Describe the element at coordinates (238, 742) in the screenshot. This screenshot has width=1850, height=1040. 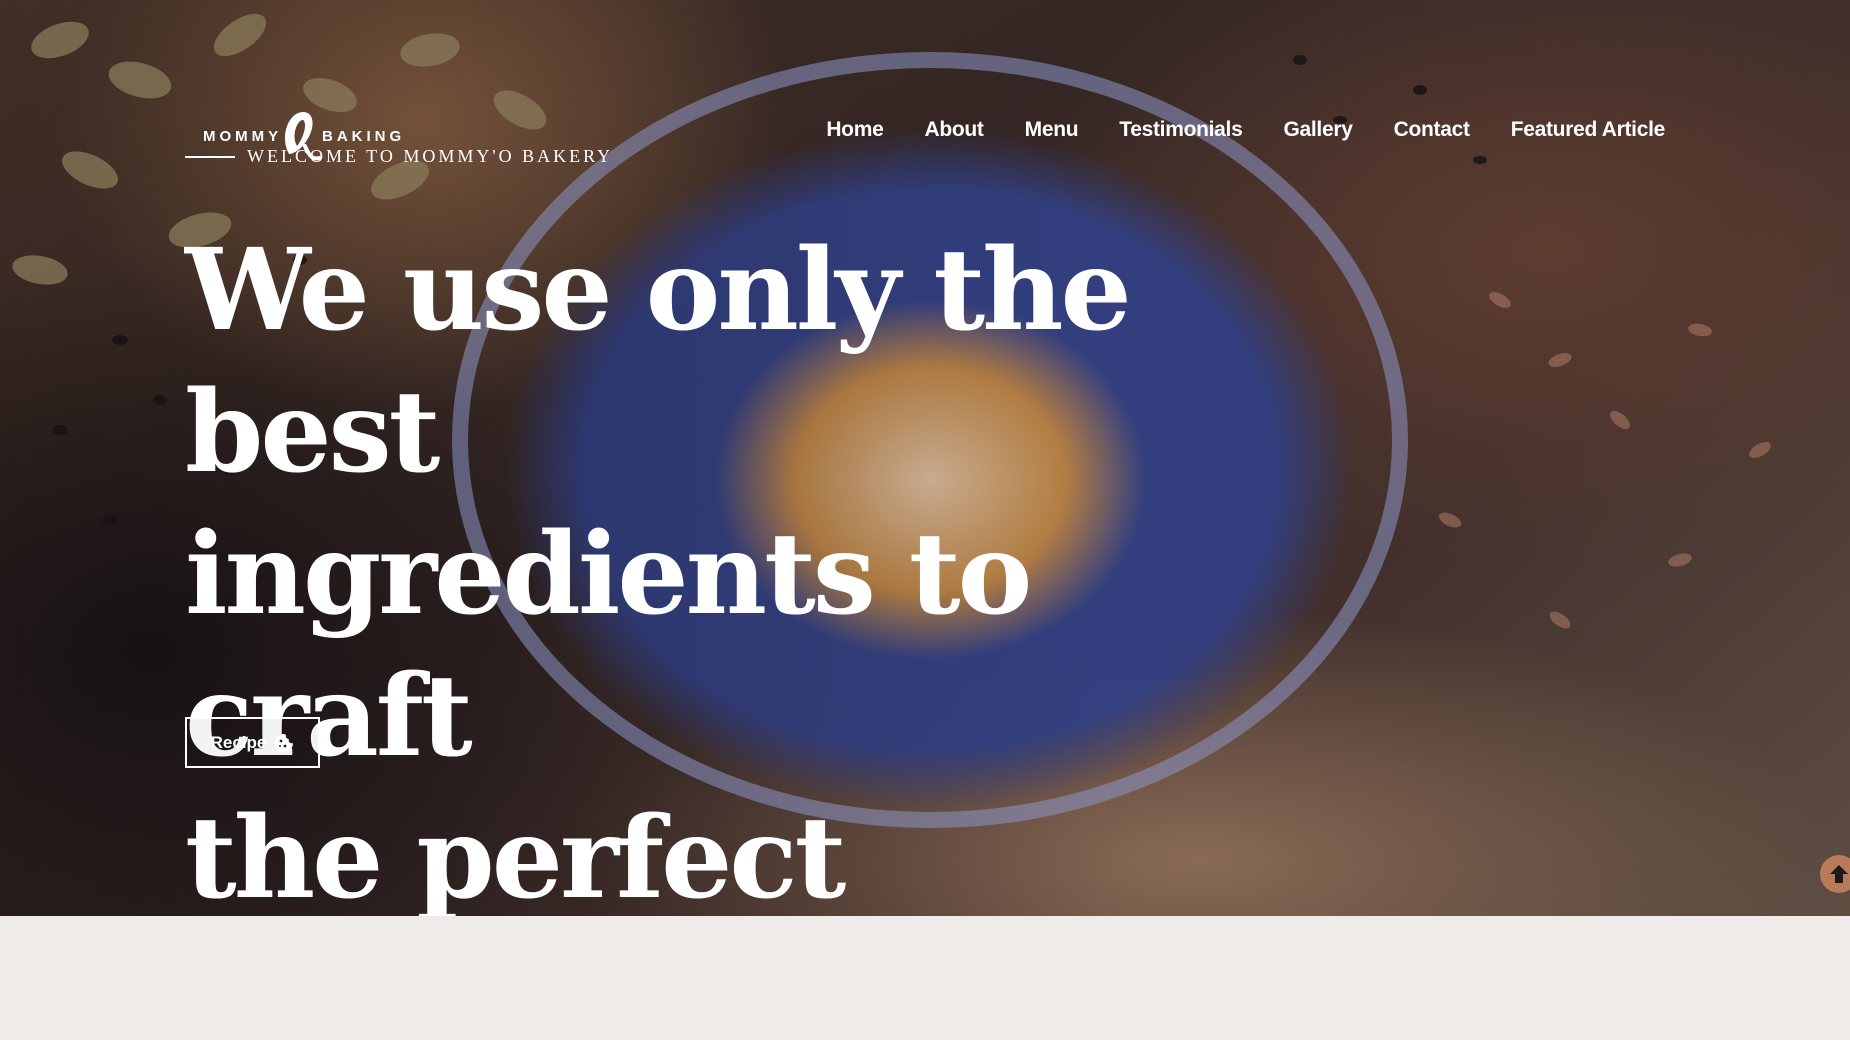
I see `recipe-button-label: Recipe` at that location.